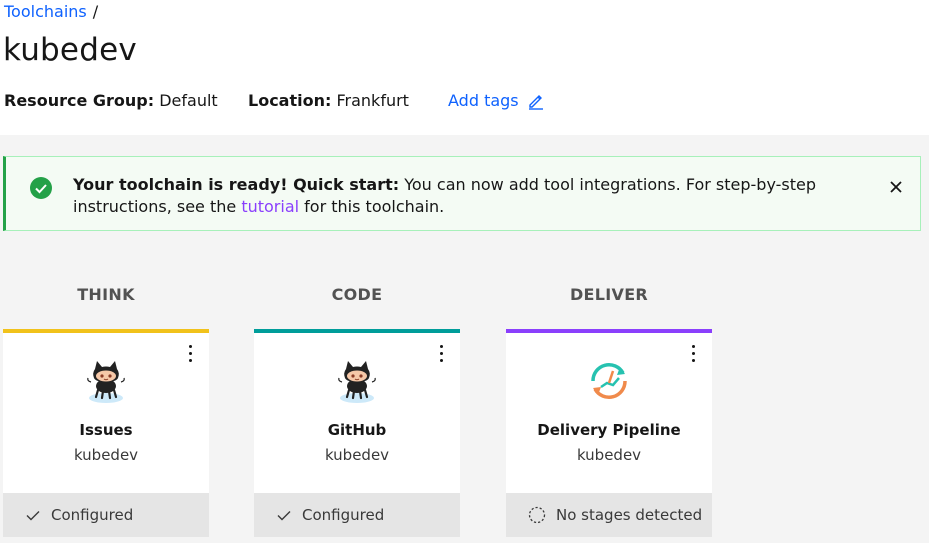 Image resolution: width=929 pixels, height=543 pixels. Describe the element at coordinates (896, 187) in the screenshot. I see `close-icon` at that location.